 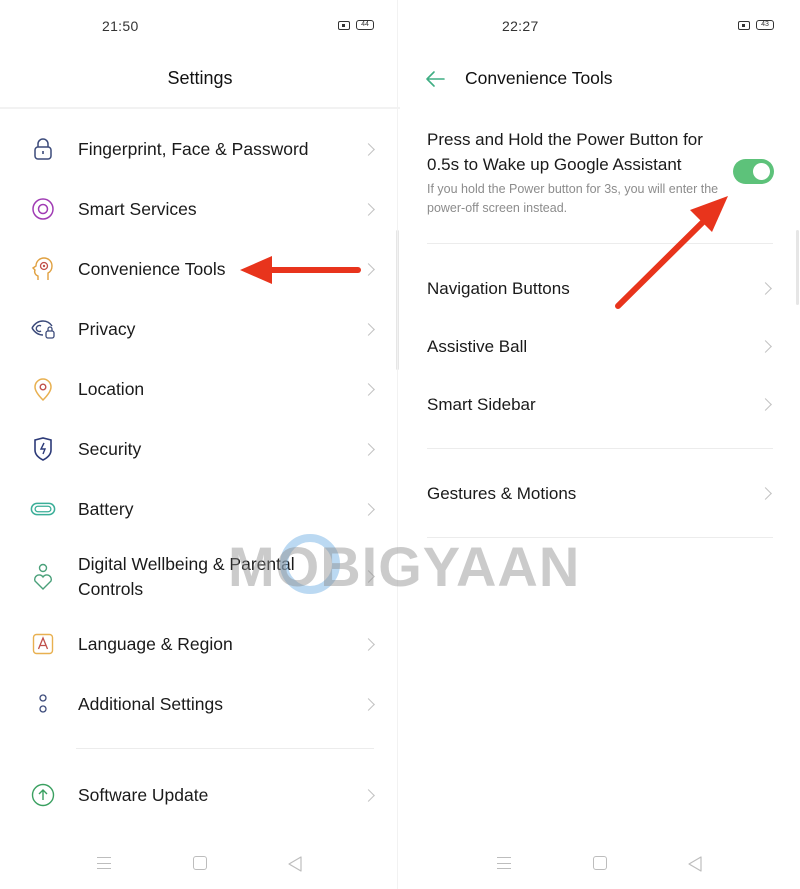 I want to click on settings-item-label: Language & Region, so click(x=155, y=644).